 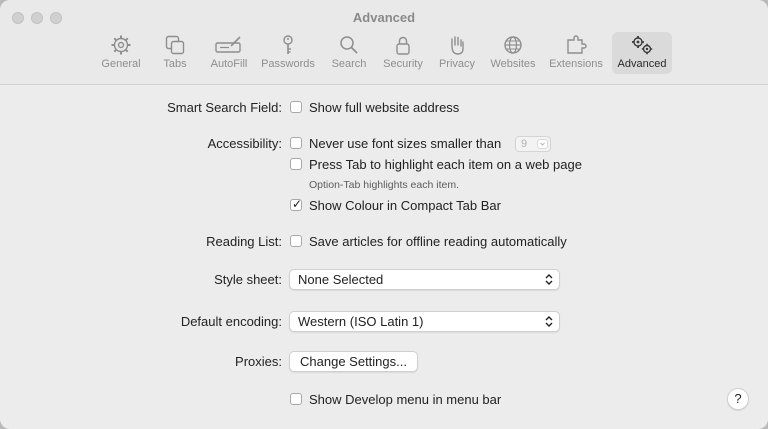 I want to click on save-offline-checkbox, so click(x=296, y=241).